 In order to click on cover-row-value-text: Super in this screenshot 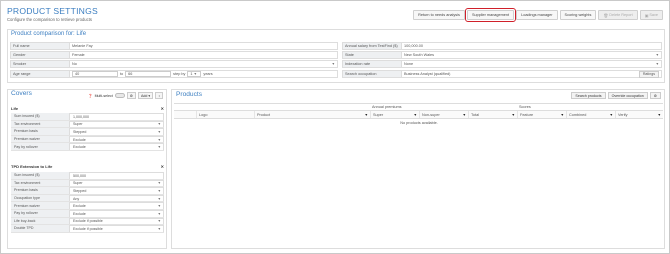, I will do `click(78, 183)`.